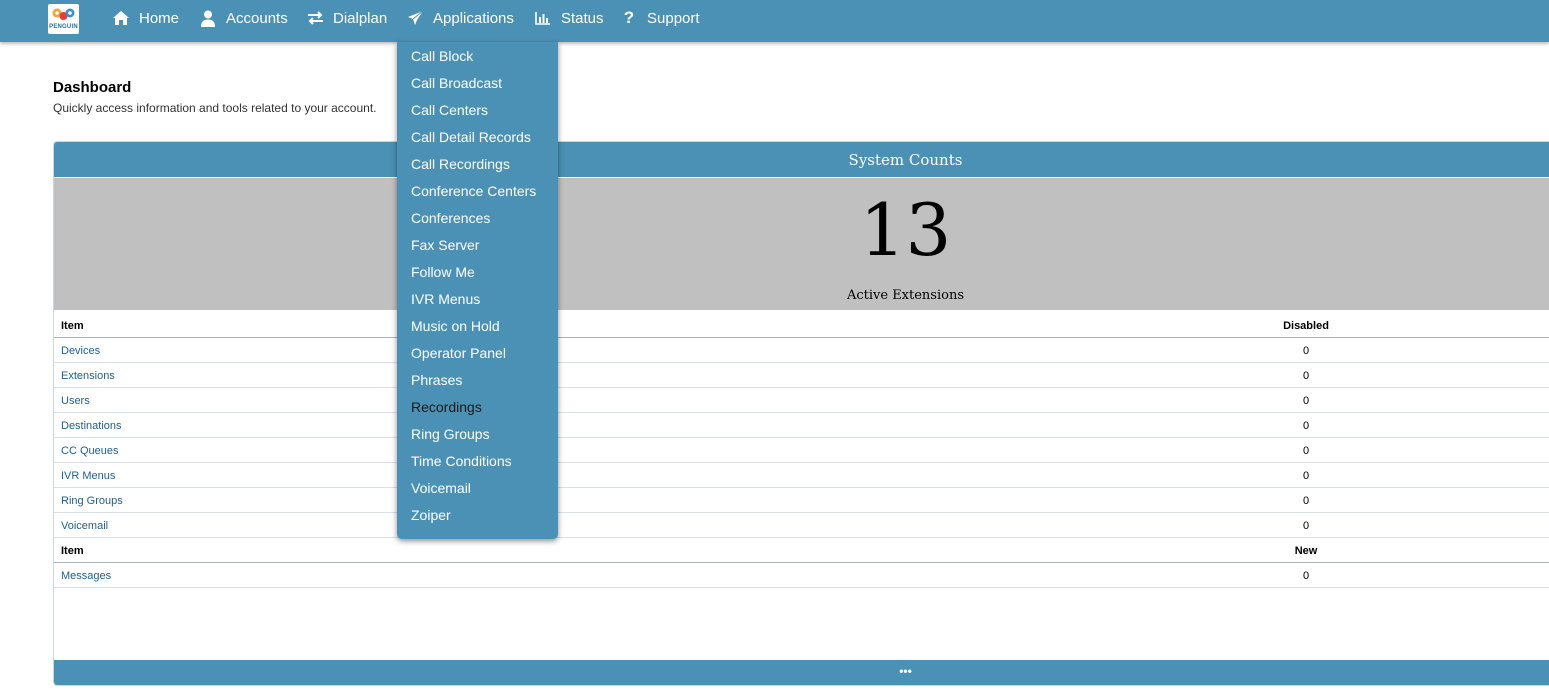 The image size is (1549, 691). Describe the element at coordinates (91, 426) in the screenshot. I see `row-link-destinations: Destinations` at that location.